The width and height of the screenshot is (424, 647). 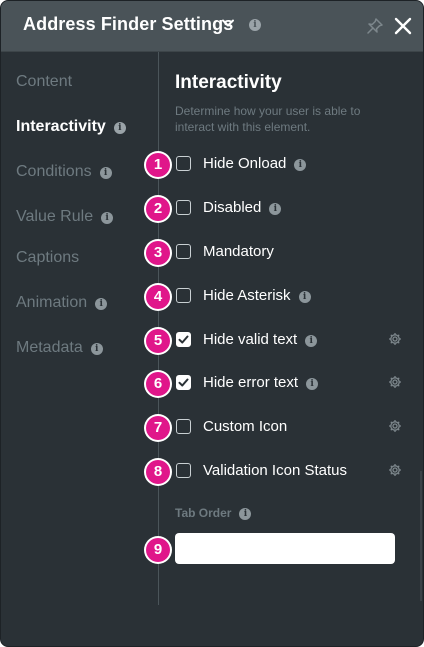 What do you see at coordinates (250, 339) in the screenshot?
I see `option-label: Hide valid text` at bounding box center [250, 339].